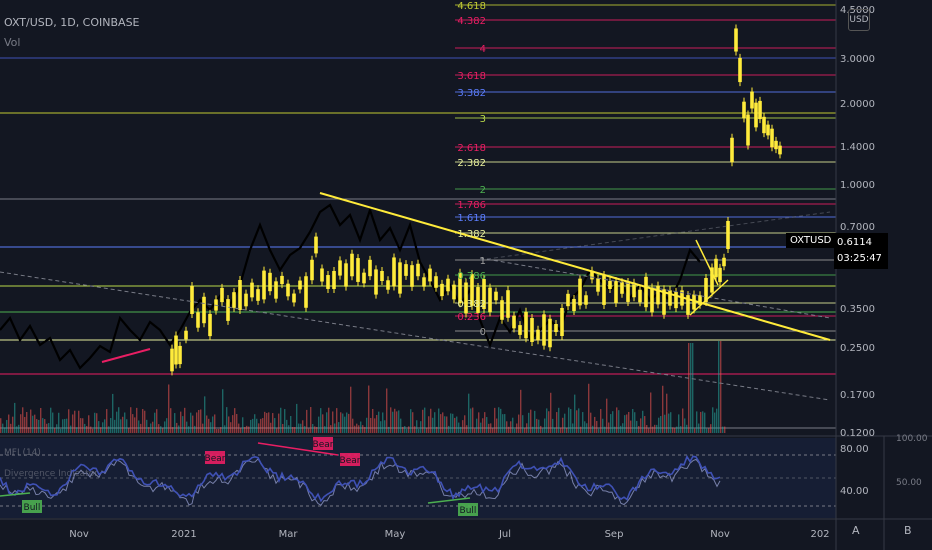 This screenshot has height=550, width=932. Describe the element at coordinates (912, 439) in the screenshot. I see `indicator-right-tick: 100.00` at that location.